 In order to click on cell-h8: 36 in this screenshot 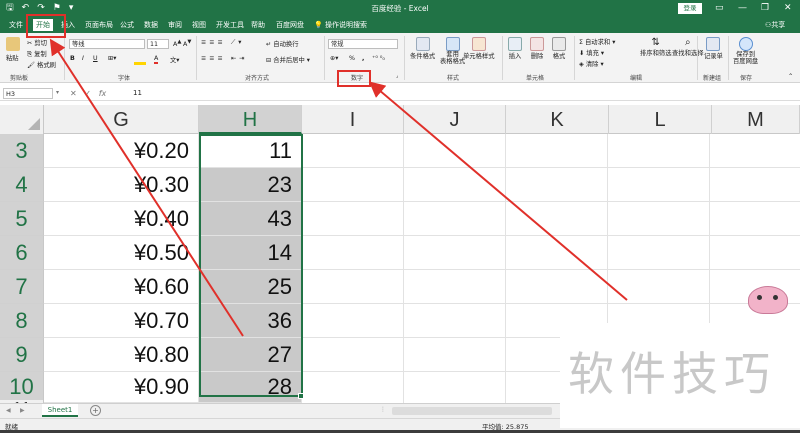, I will do `click(250, 321)`.